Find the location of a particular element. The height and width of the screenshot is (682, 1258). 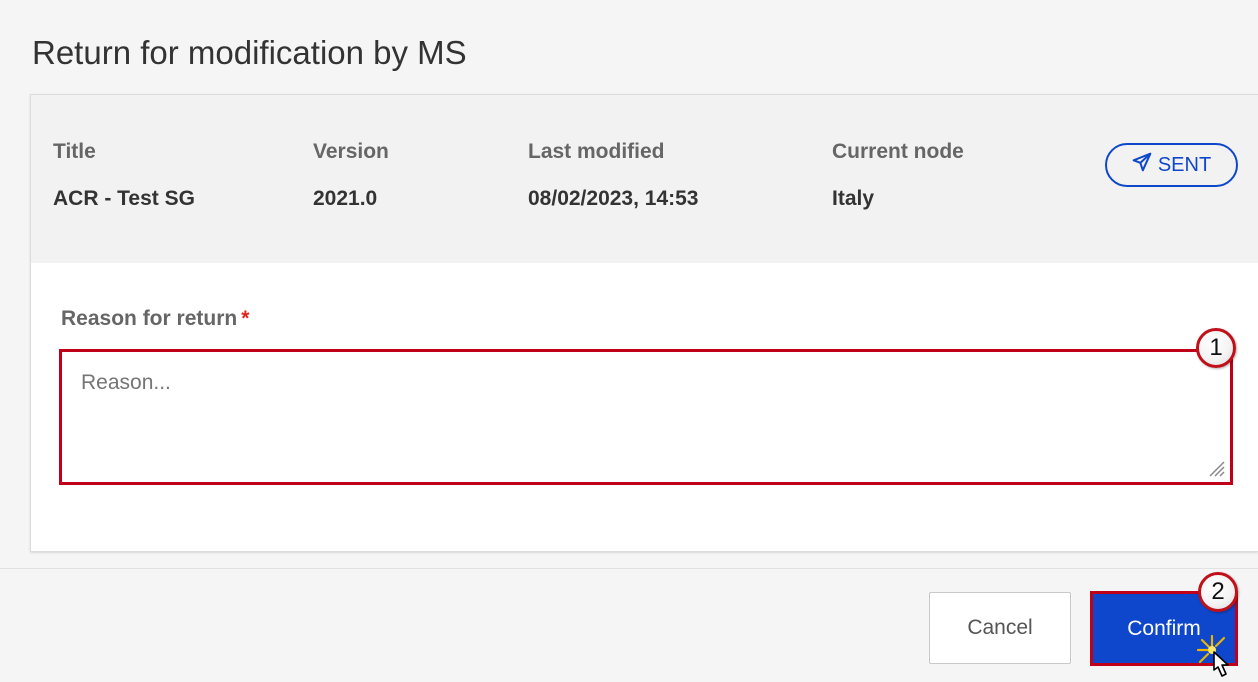

title-column: Title ACR - Test SG is located at coordinates (124, 175).